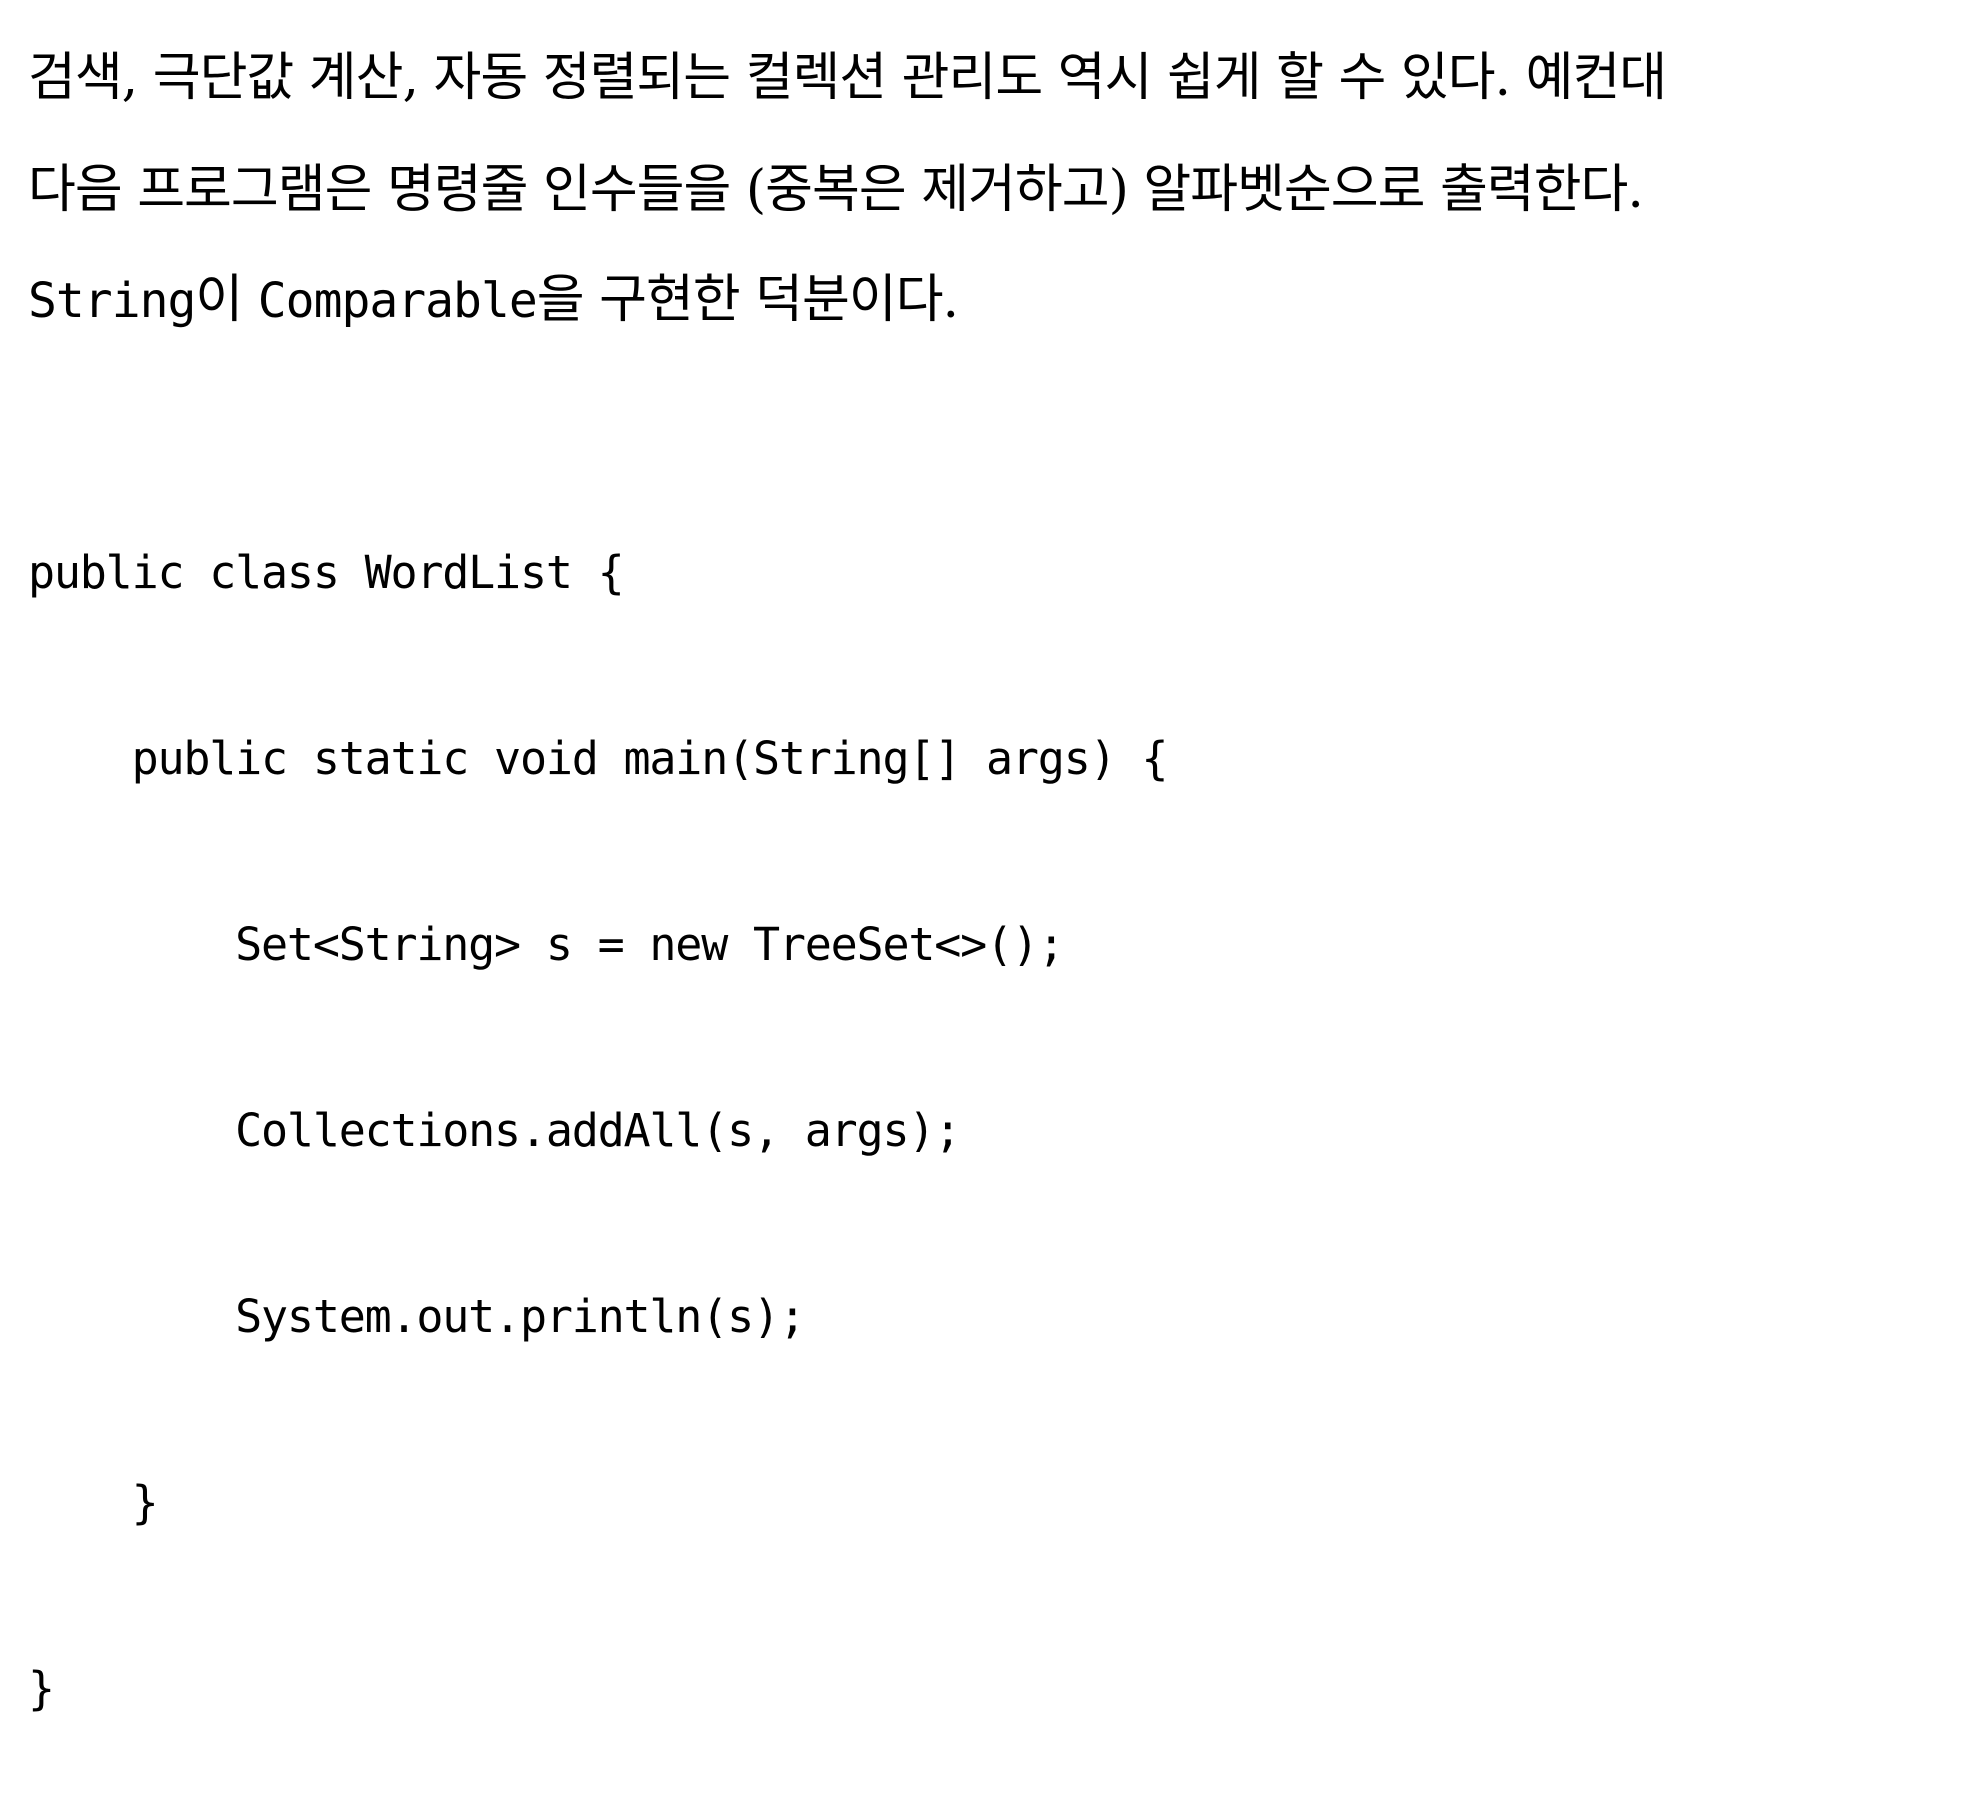  What do you see at coordinates (226, 300) in the screenshot?
I see `paragraph-text: 이` at bounding box center [226, 300].